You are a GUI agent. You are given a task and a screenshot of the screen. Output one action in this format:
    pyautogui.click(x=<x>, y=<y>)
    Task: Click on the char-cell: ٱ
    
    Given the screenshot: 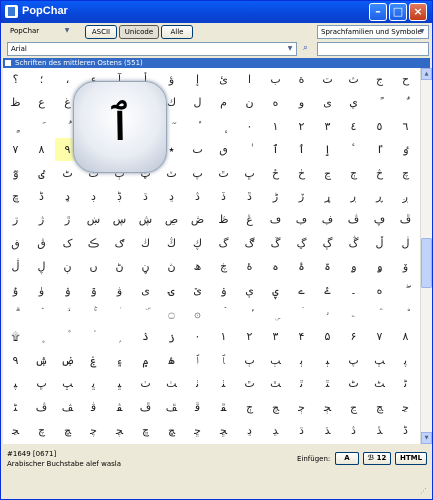 What is the action you would take?
    pyautogui.click(x=275, y=149)
    